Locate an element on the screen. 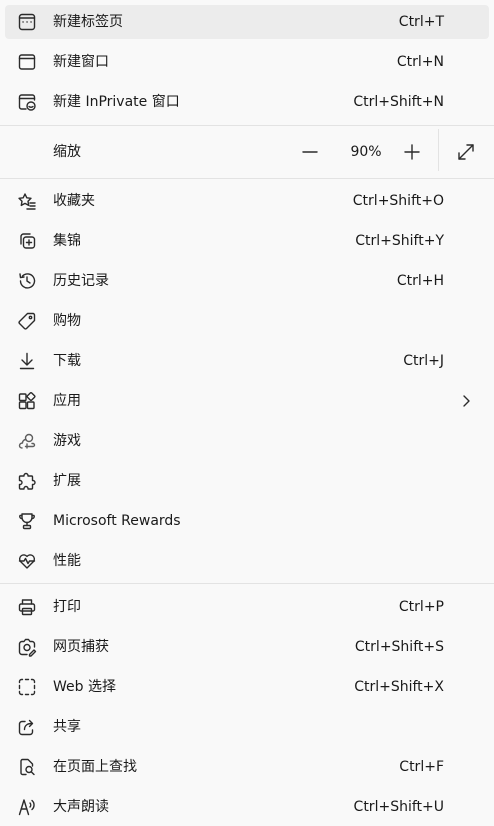 Image resolution: width=494 pixels, height=826 pixels. menu-item-new-window: 新建窗口 Ctrl+N is located at coordinates (247, 62).